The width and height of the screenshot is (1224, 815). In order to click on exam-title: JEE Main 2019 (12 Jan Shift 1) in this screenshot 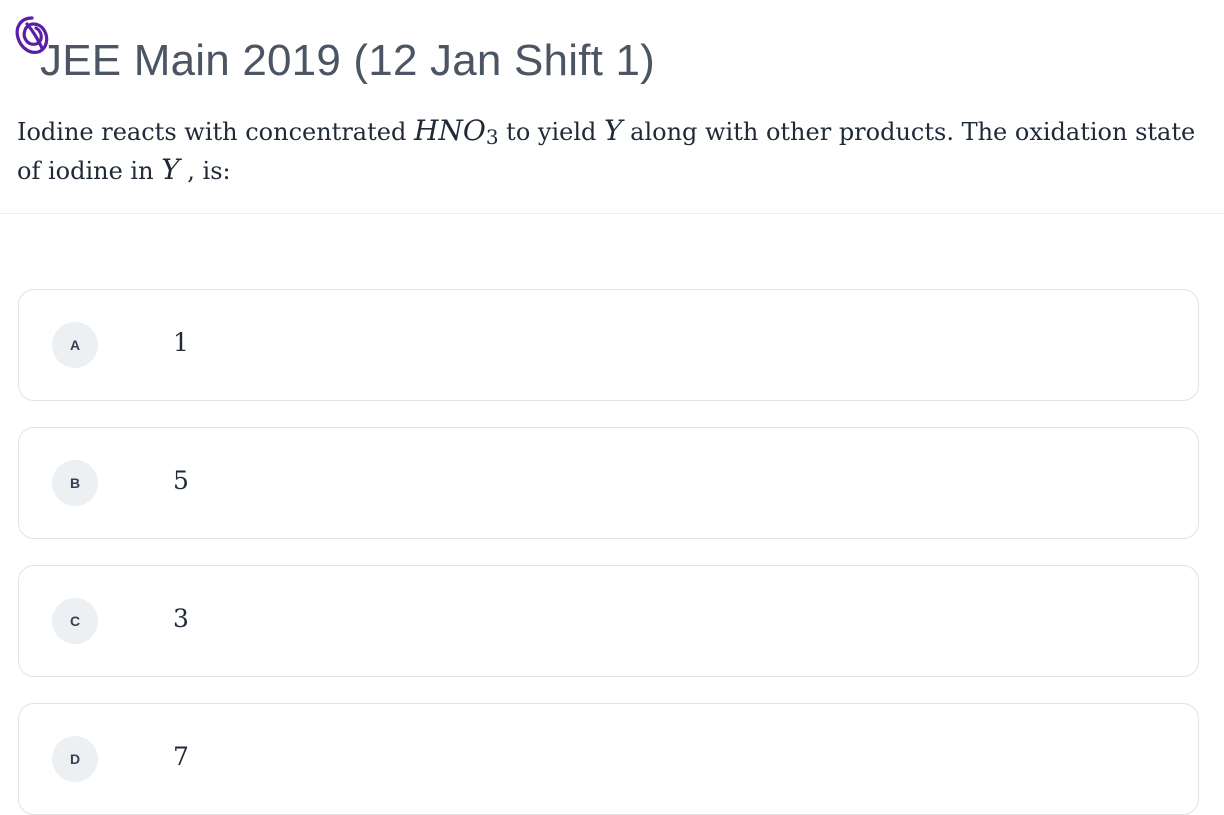, I will do `click(347, 60)`.